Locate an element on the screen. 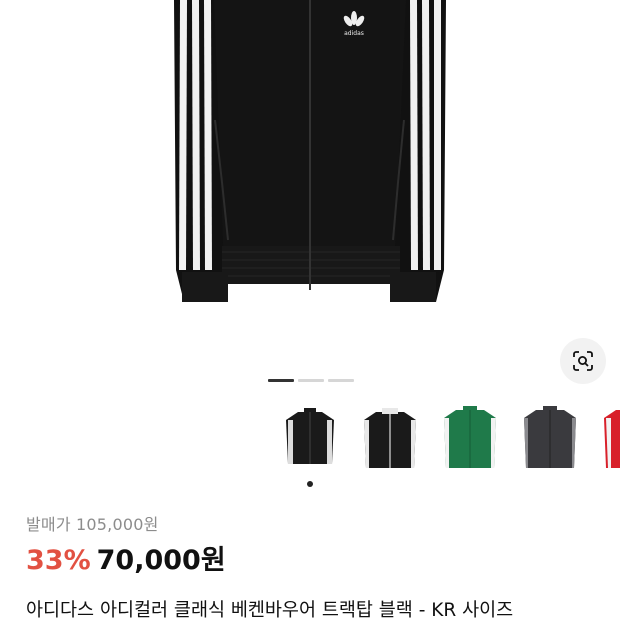 Image resolution: width=620 pixels, height=620 pixels. lens-icon is located at coordinates (583, 361).